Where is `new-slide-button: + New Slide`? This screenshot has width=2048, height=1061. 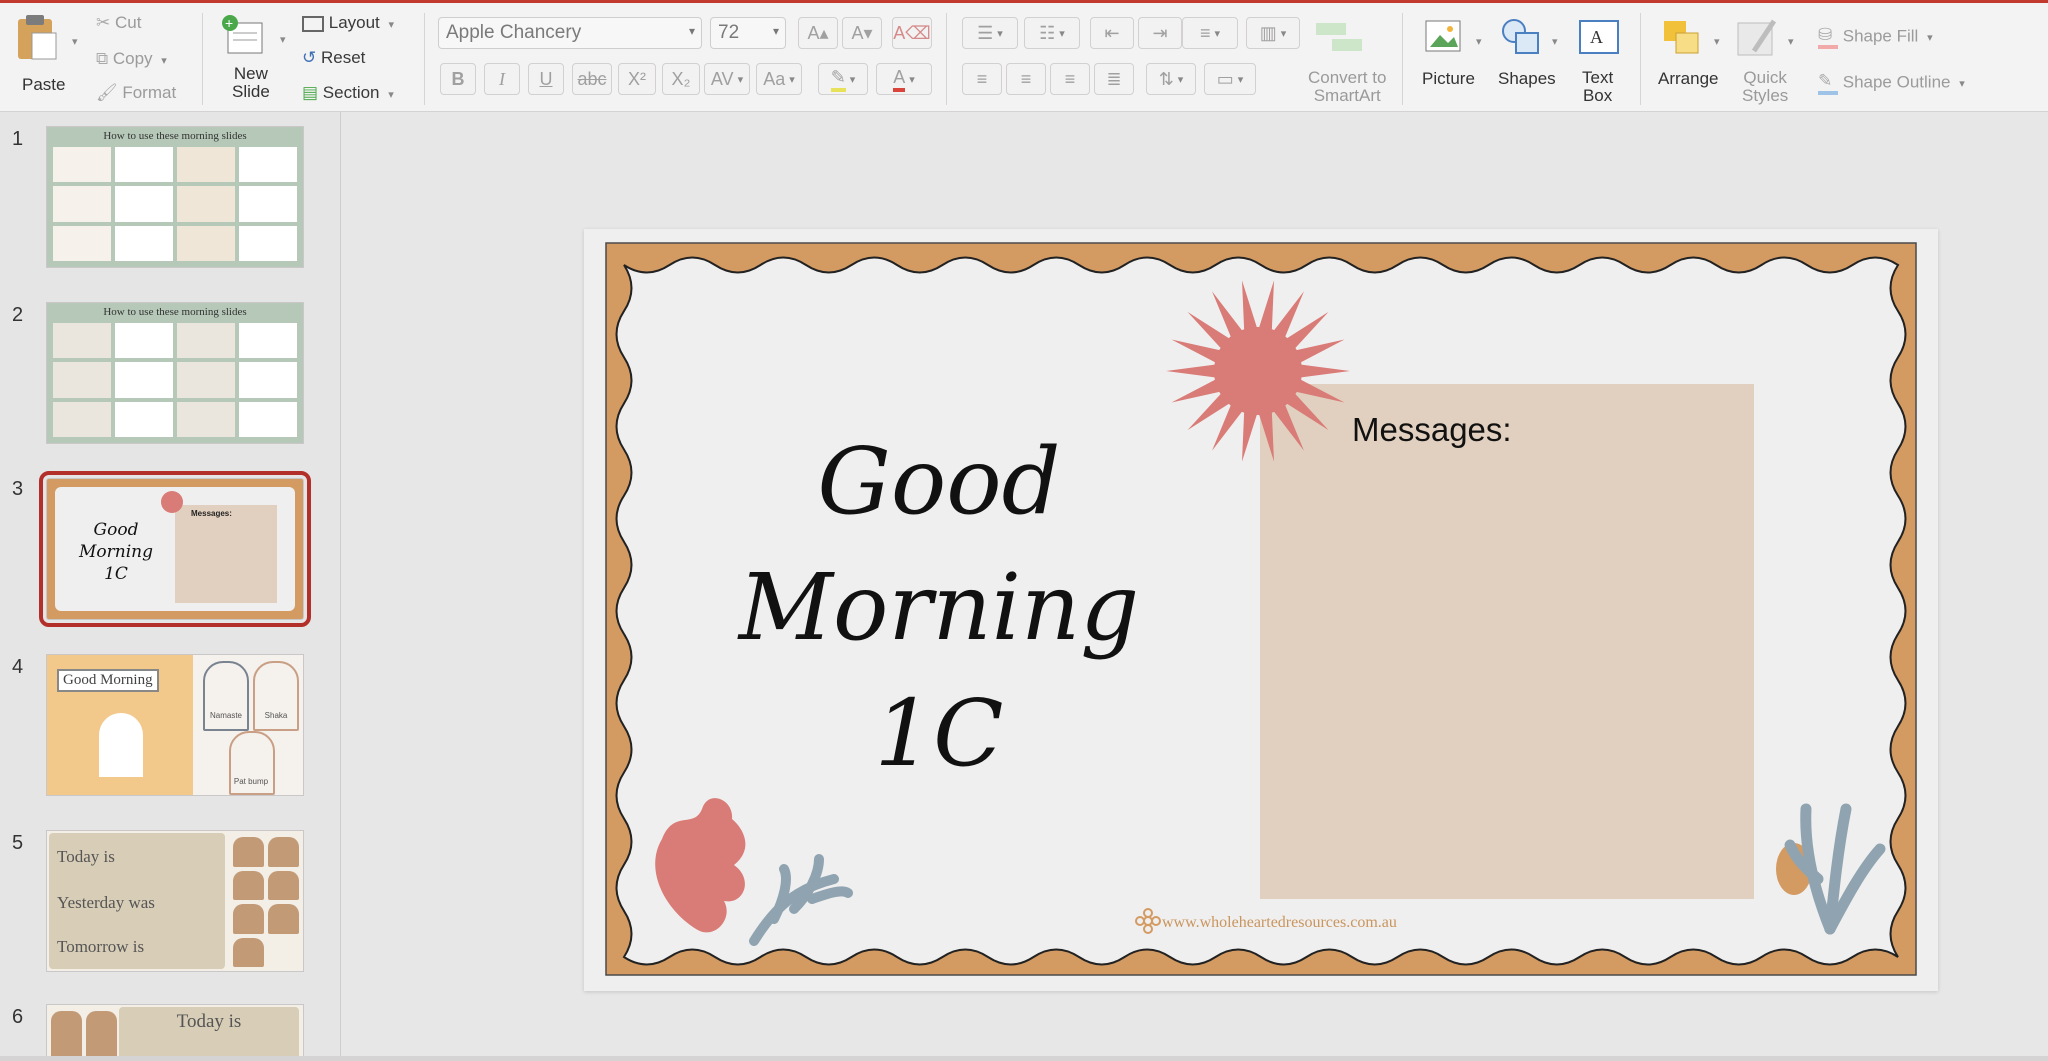 new-slide-button: + New Slide is located at coordinates (253, 61).